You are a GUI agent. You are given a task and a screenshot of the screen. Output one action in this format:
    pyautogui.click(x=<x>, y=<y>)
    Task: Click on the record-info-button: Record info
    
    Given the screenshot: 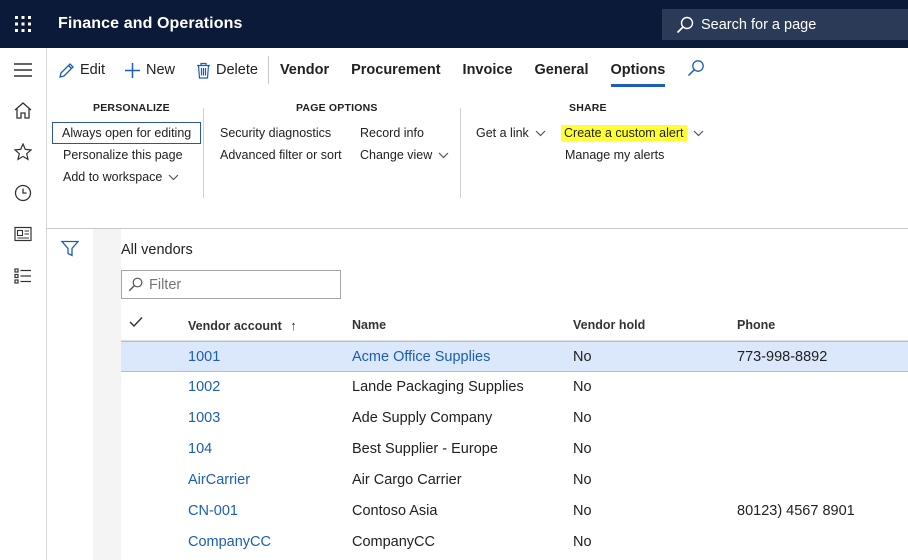 What is the action you would take?
    pyautogui.click(x=392, y=133)
    